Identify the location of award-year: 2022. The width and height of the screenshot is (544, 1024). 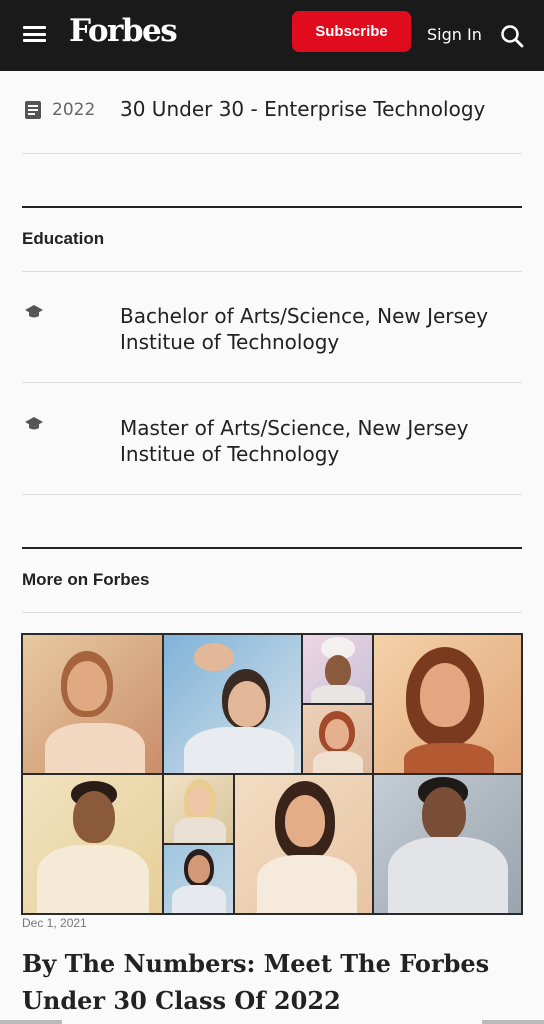
(74, 110).